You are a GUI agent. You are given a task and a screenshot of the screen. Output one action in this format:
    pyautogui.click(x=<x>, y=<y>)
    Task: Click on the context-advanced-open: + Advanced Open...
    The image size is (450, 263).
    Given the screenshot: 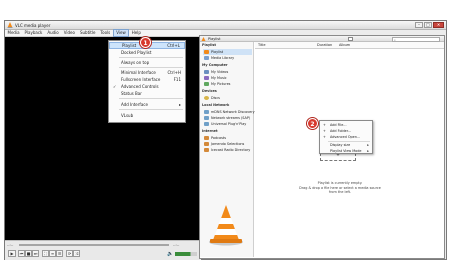 What is the action you would take?
    pyautogui.click(x=346, y=137)
    